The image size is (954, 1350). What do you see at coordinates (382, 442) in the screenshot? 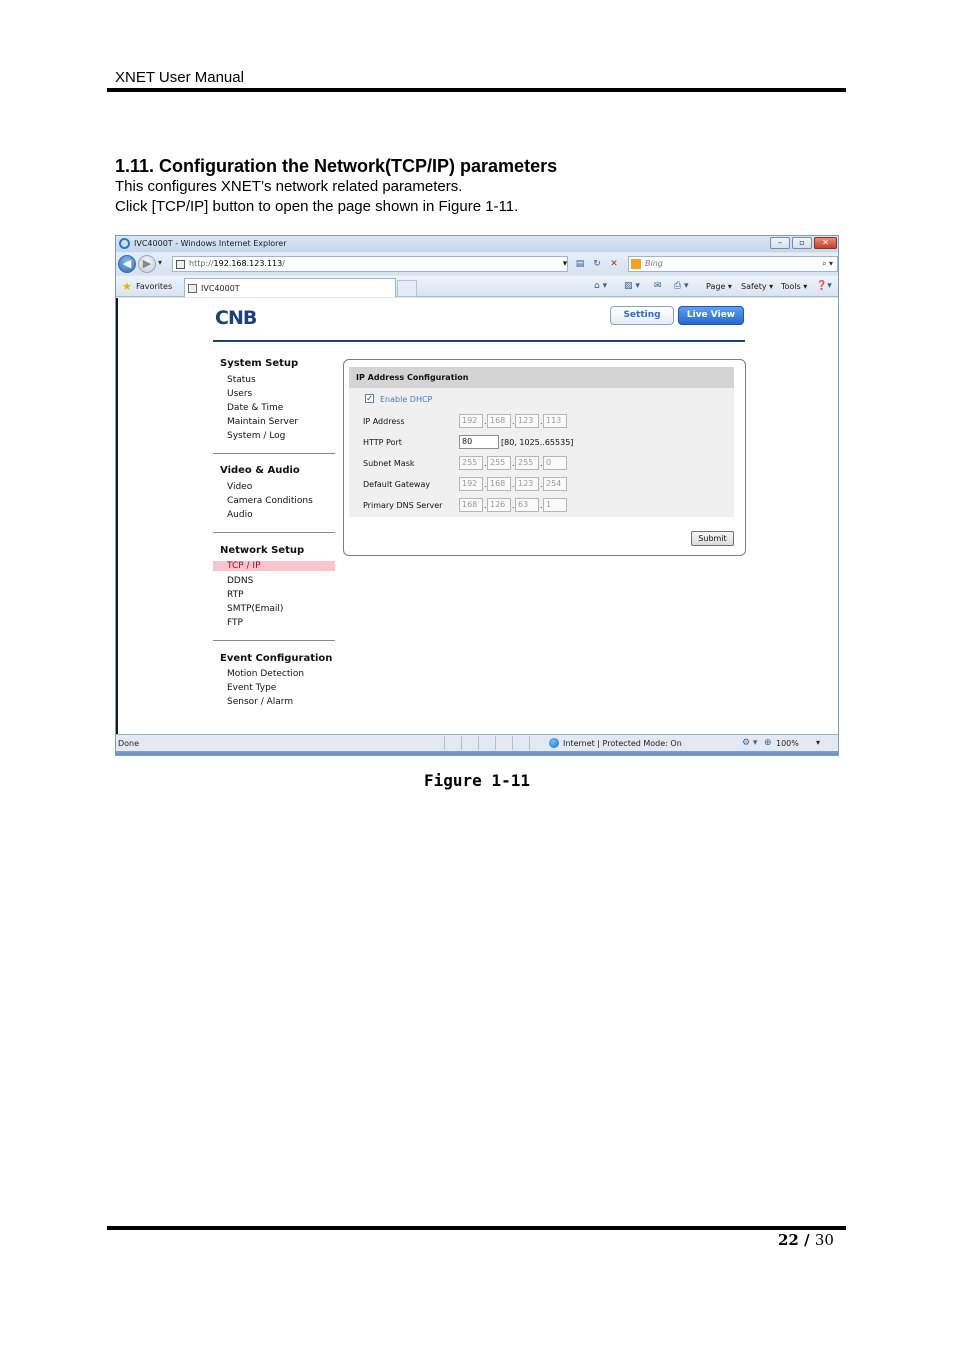
I see `http-port-label: HTTP Port` at bounding box center [382, 442].